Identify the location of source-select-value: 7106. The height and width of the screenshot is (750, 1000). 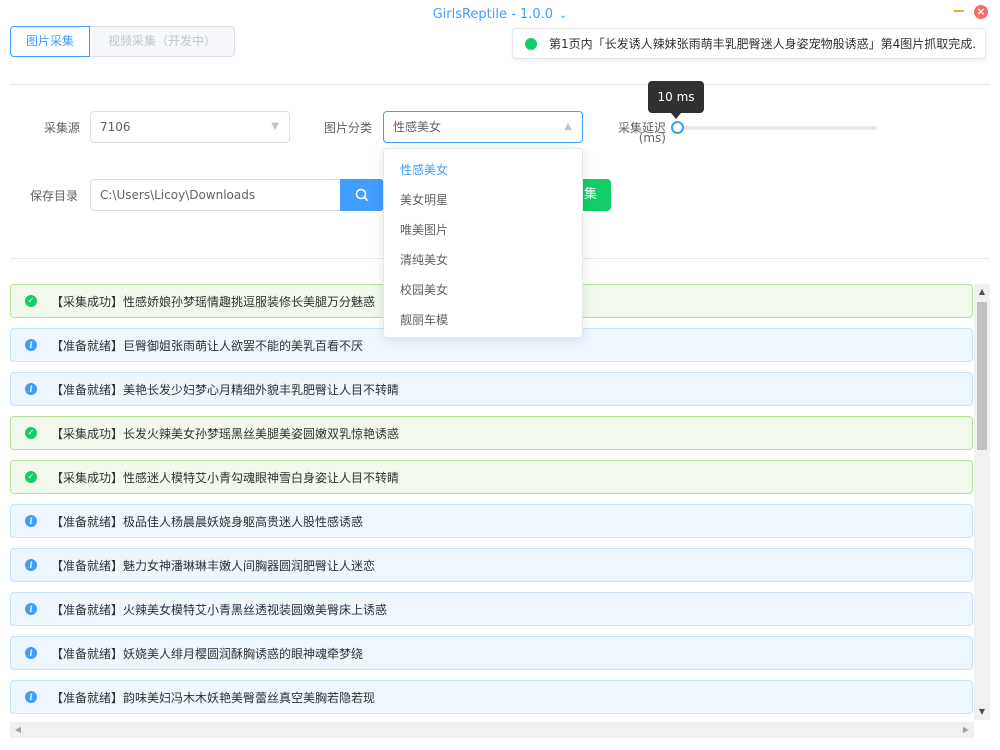
(115, 127).